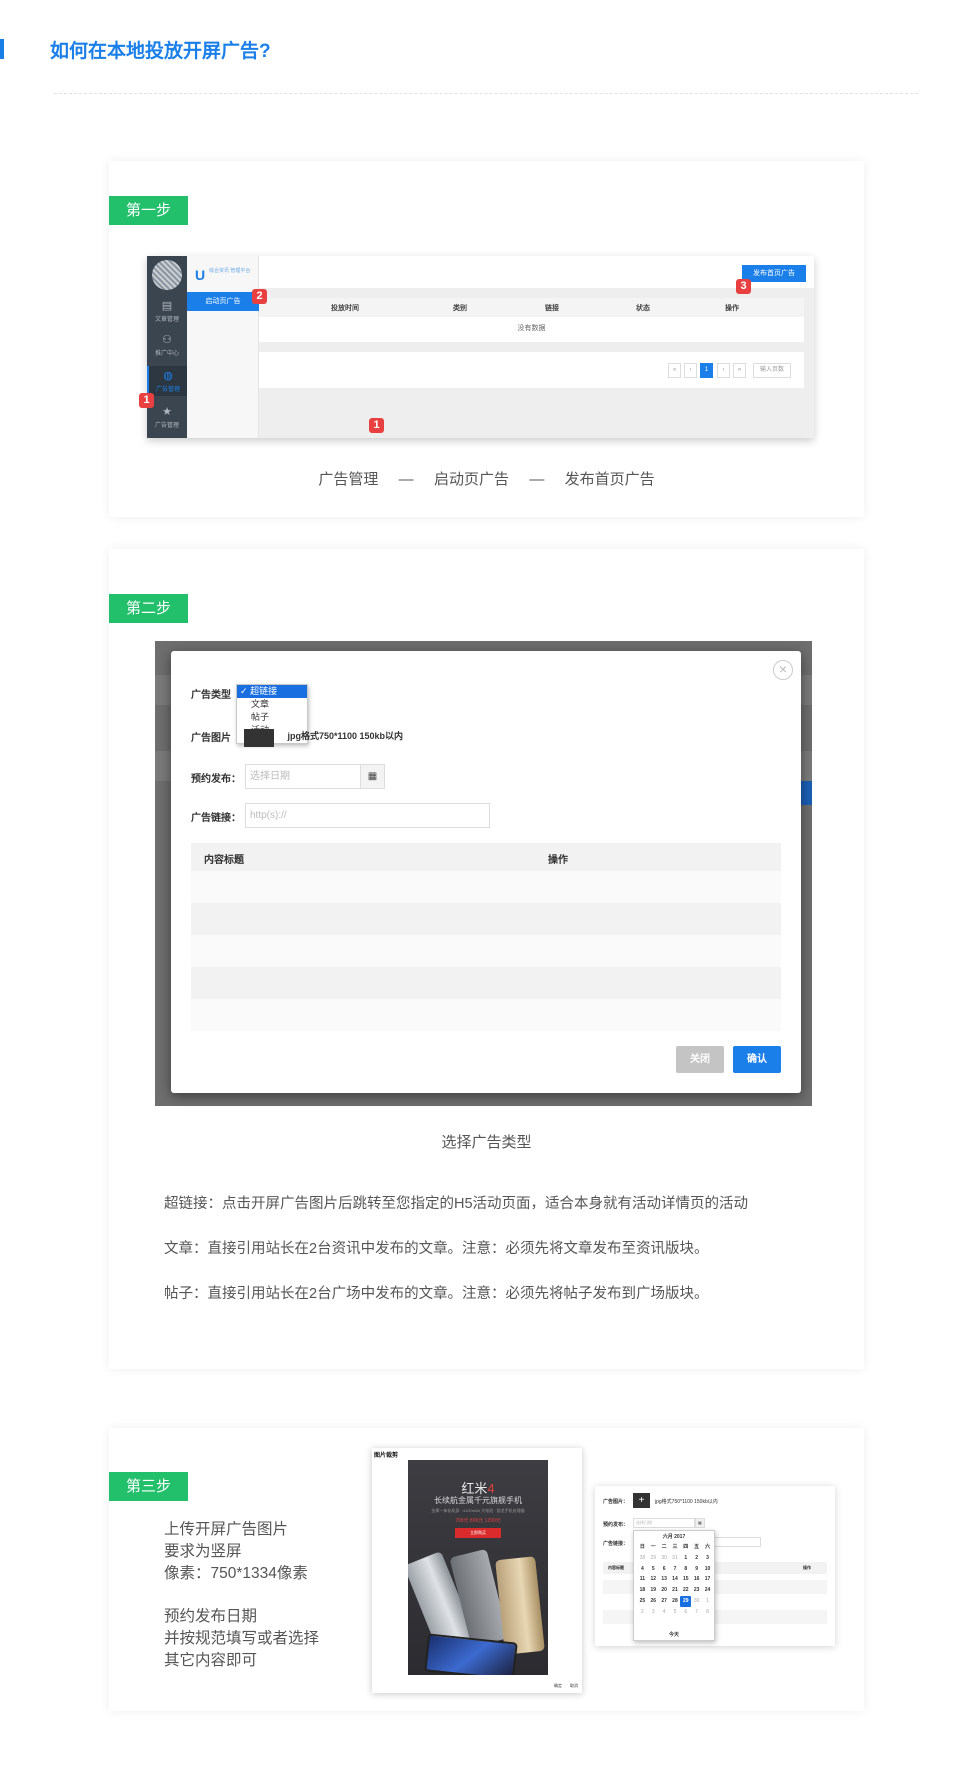  Describe the element at coordinates (272, 717) in the screenshot. I see `option-post: 帖子` at that location.